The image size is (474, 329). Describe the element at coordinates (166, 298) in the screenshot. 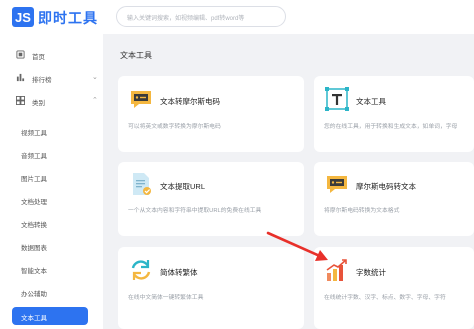

I see `card-description: 在线中文简体一键转繁体工具` at that location.